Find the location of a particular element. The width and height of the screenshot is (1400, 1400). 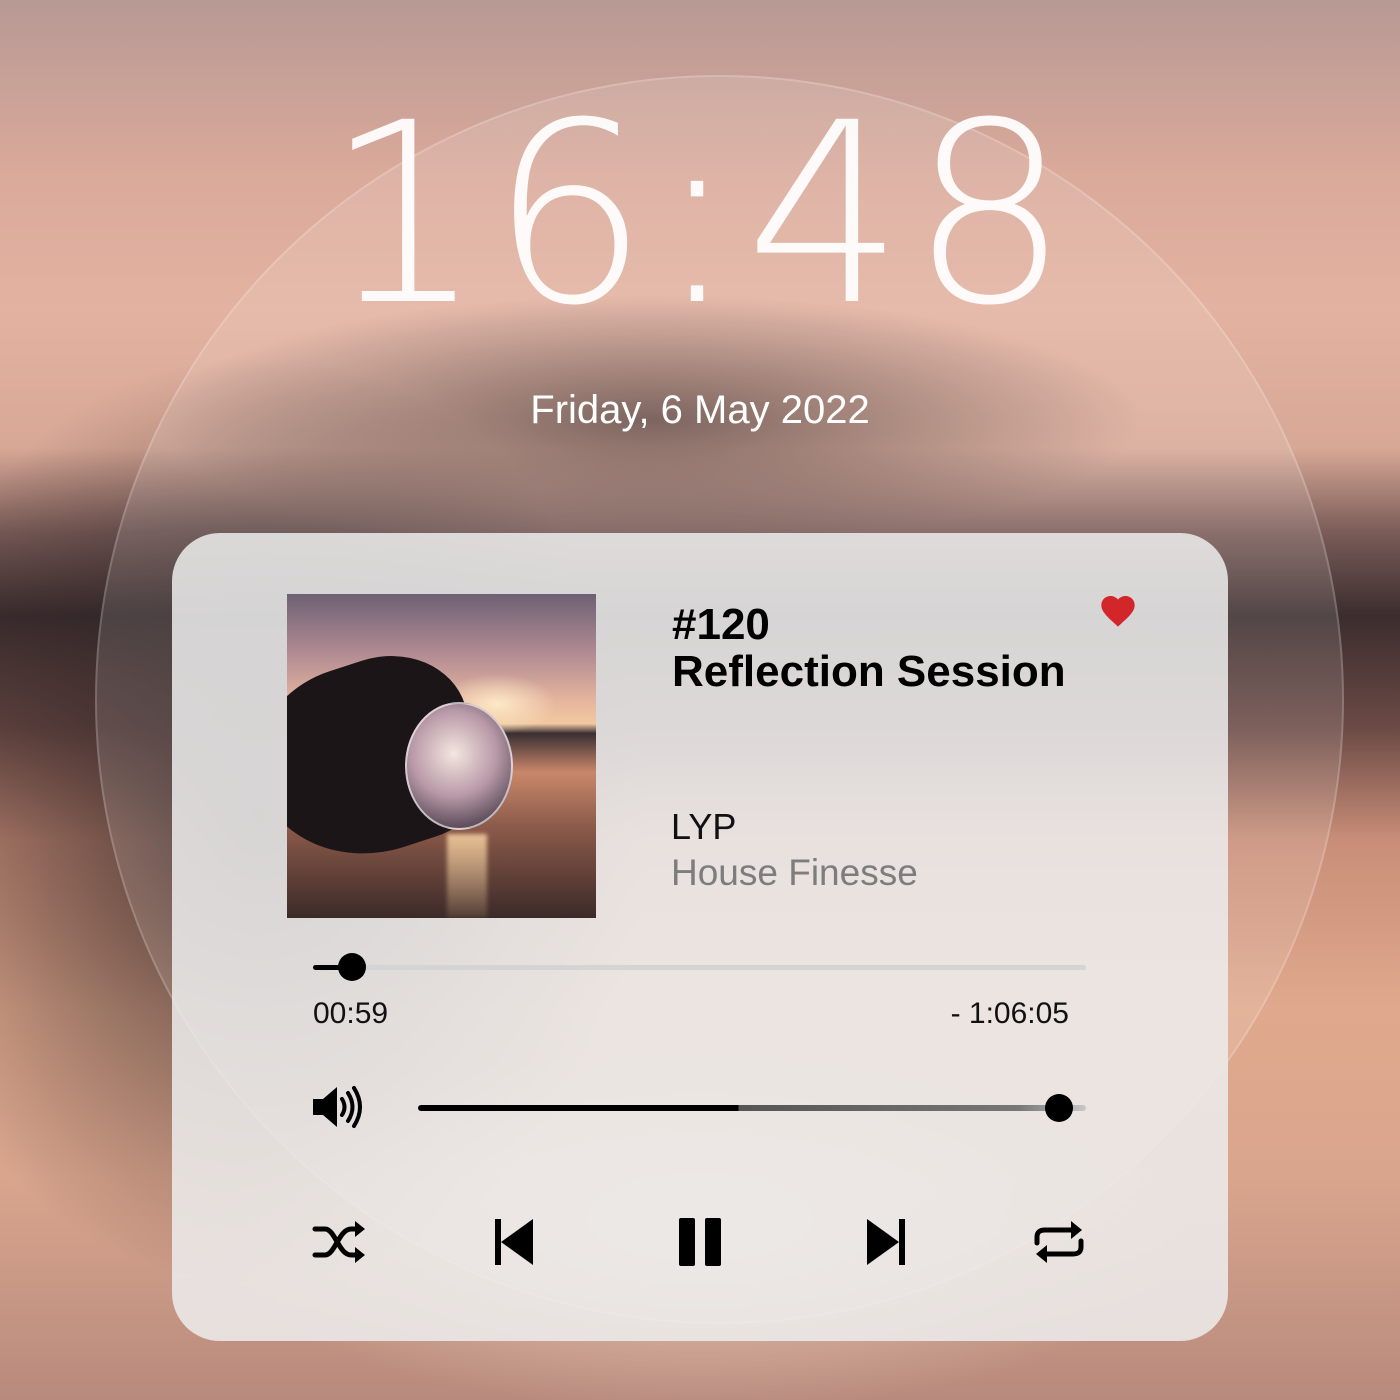

previous-button is located at coordinates (515, 1242).